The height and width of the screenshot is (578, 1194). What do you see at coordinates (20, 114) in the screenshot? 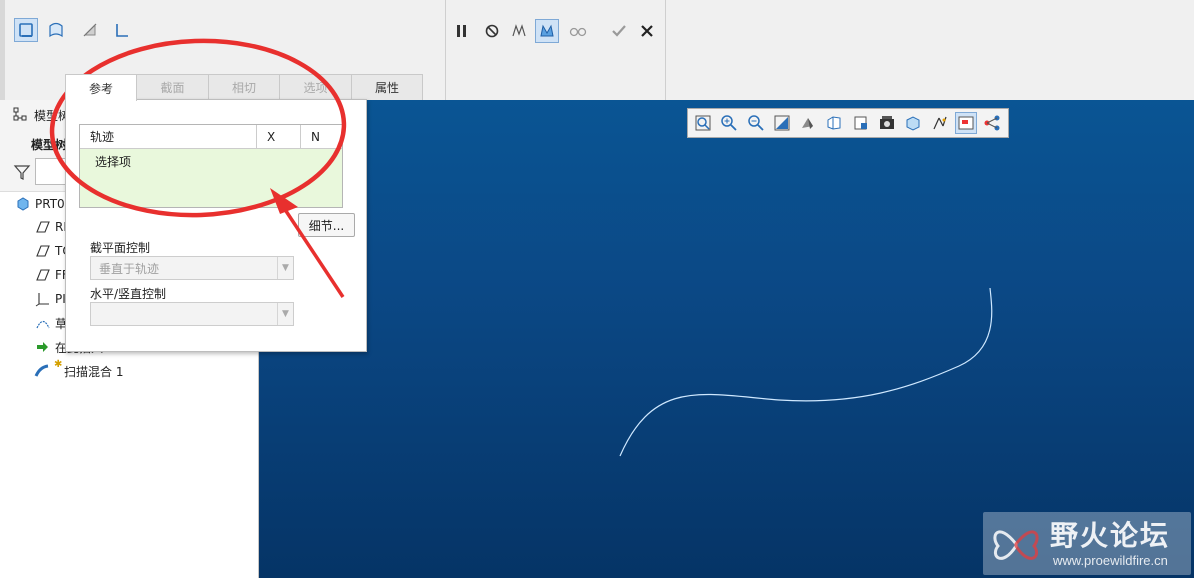
I see `model-tree-icon` at bounding box center [20, 114].